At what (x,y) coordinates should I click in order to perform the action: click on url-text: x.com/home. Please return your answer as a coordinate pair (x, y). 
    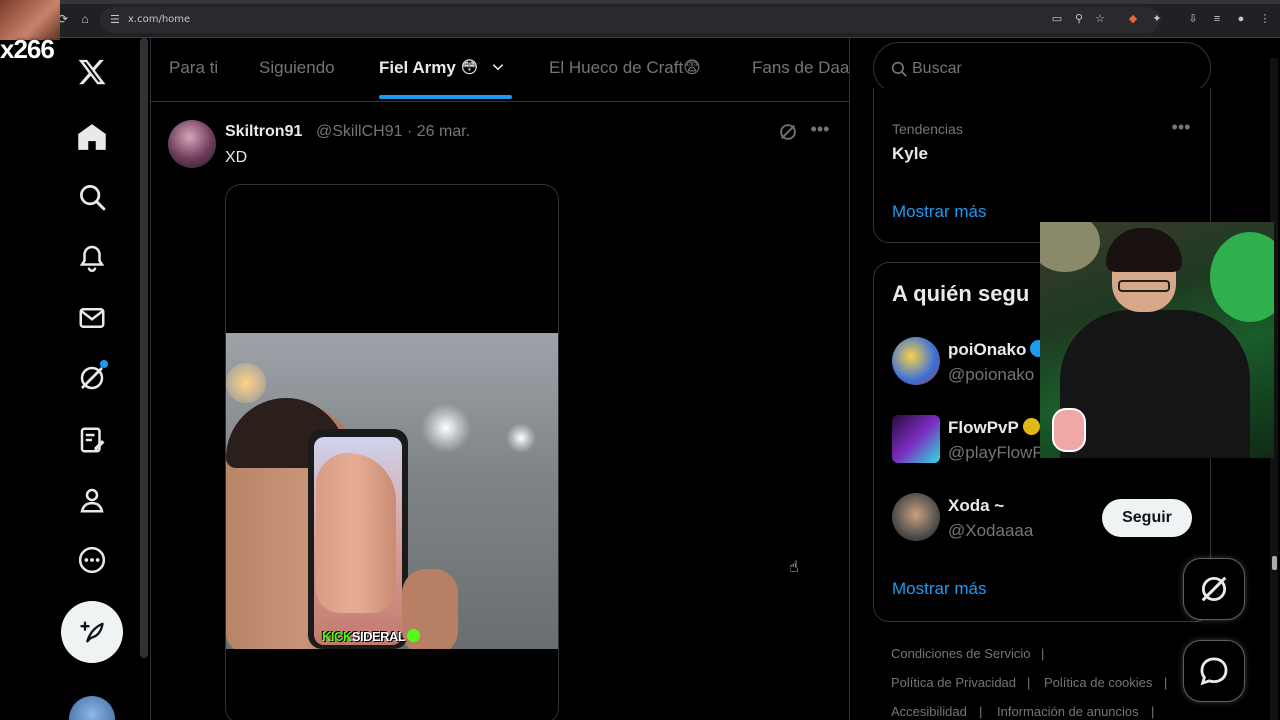
    Looking at the image, I should click on (159, 19).